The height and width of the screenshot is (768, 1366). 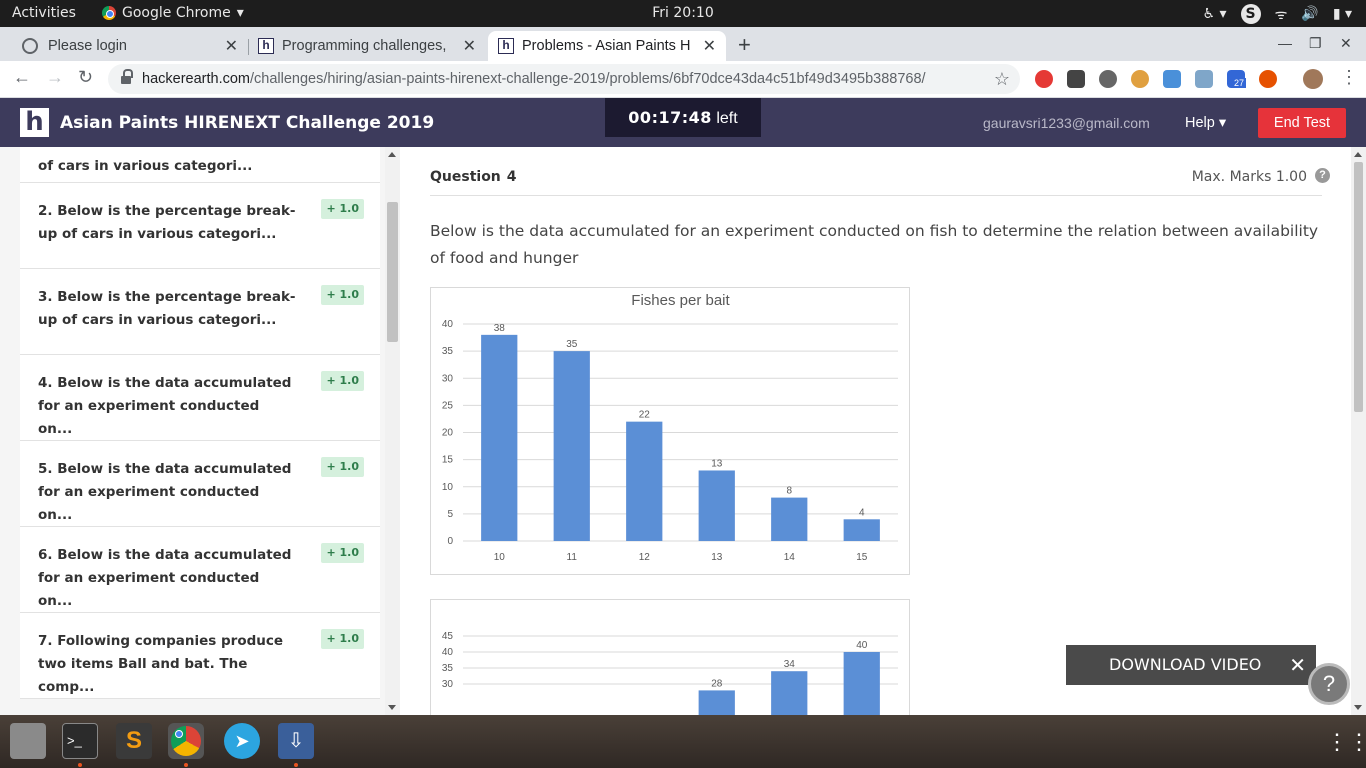 I want to click on opera-extension-icon, so click(x=1044, y=79).